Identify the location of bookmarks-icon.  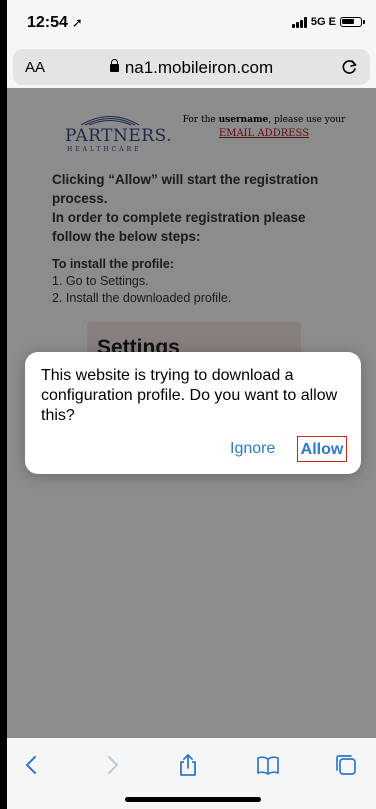
(268, 765).